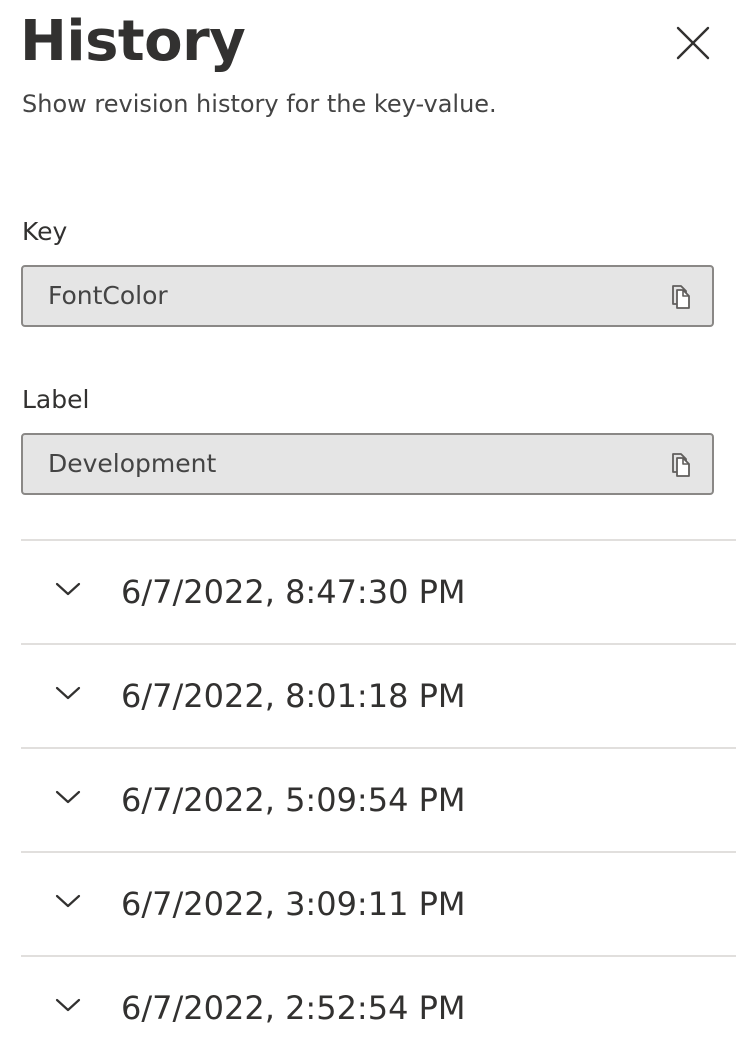 The width and height of the screenshot is (736, 1059). Describe the element at coordinates (56, 399) in the screenshot. I see `label-field-label: Label` at that location.